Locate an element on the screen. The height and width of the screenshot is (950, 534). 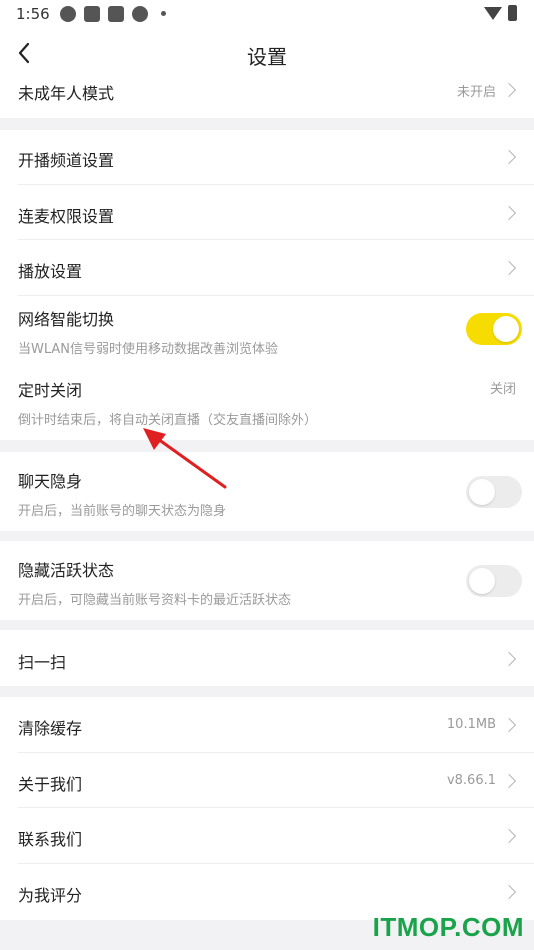
page-title: 设置 is located at coordinates (267, 57).